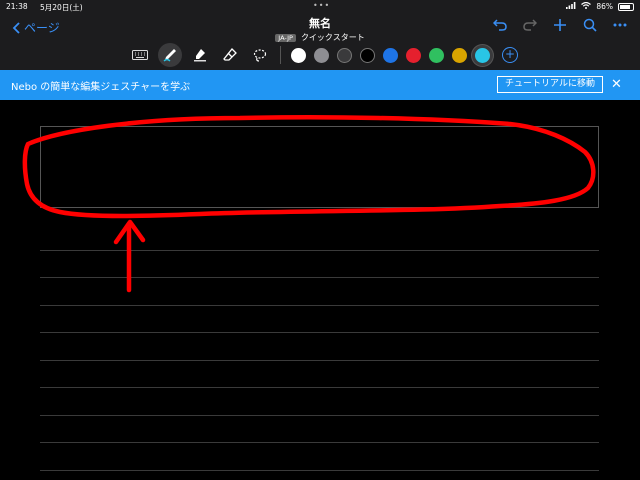 This screenshot has width=640, height=480. What do you see at coordinates (510, 55) in the screenshot?
I see `add-color-button: +` at bounding box center [510, 55].